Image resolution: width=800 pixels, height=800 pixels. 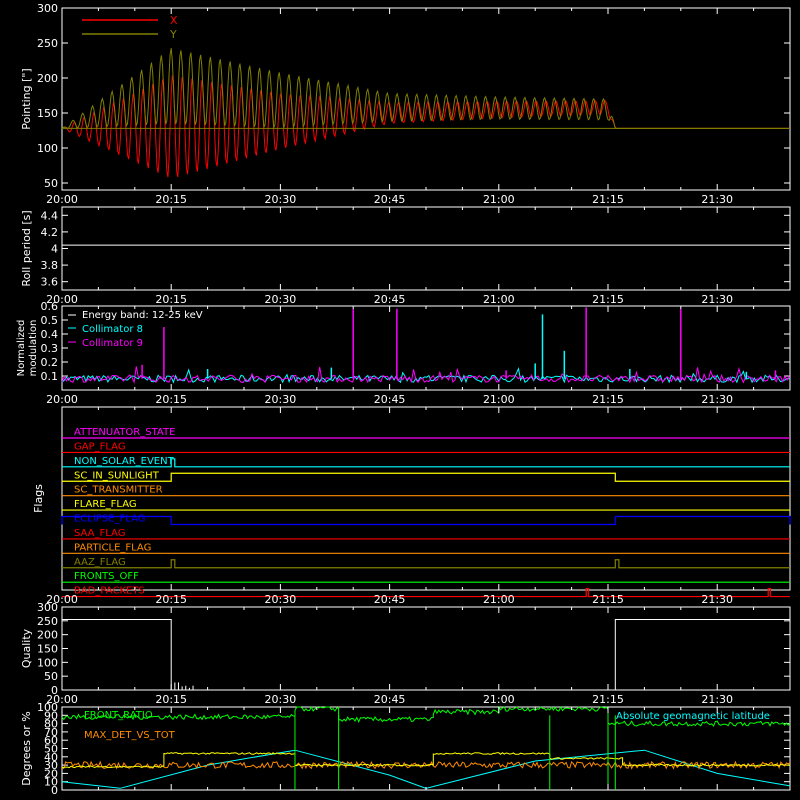 What do you see at coordinates (499, 599) in the screenshot?
I see `flags-xtick-label: 21:00` at bounding box center [499, 599].